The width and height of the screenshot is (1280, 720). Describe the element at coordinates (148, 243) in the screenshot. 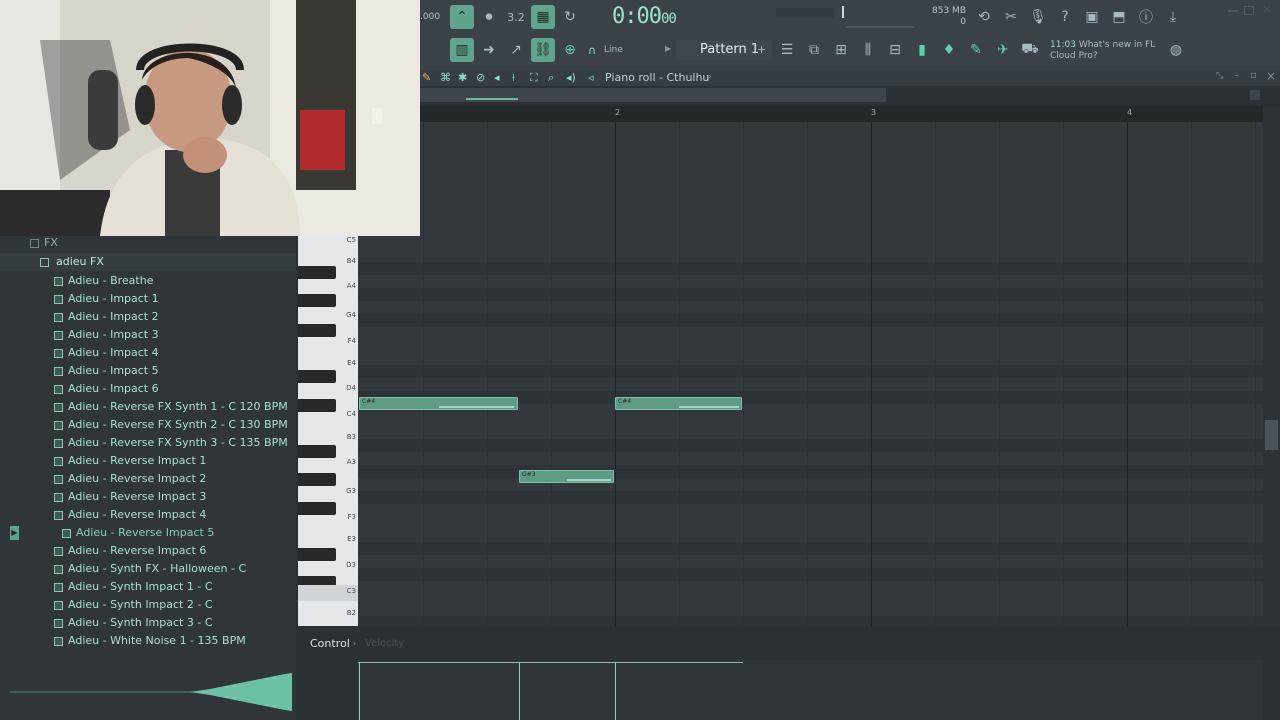

I see `folder-fx: FX` at that location.